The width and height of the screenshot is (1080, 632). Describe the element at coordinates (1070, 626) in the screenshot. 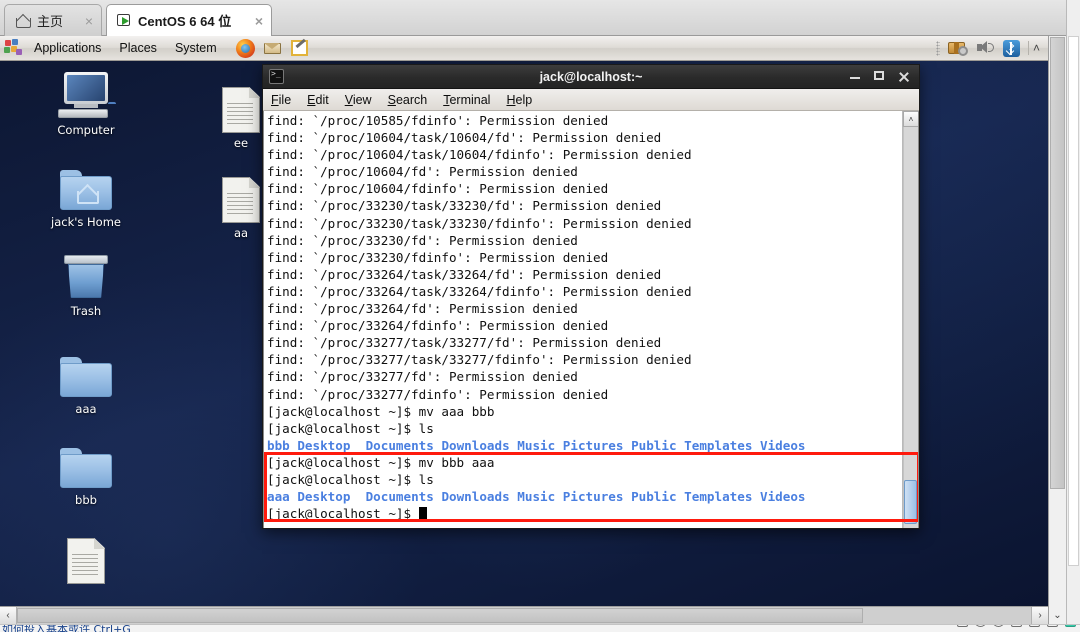

I see `display-icon` at that location.